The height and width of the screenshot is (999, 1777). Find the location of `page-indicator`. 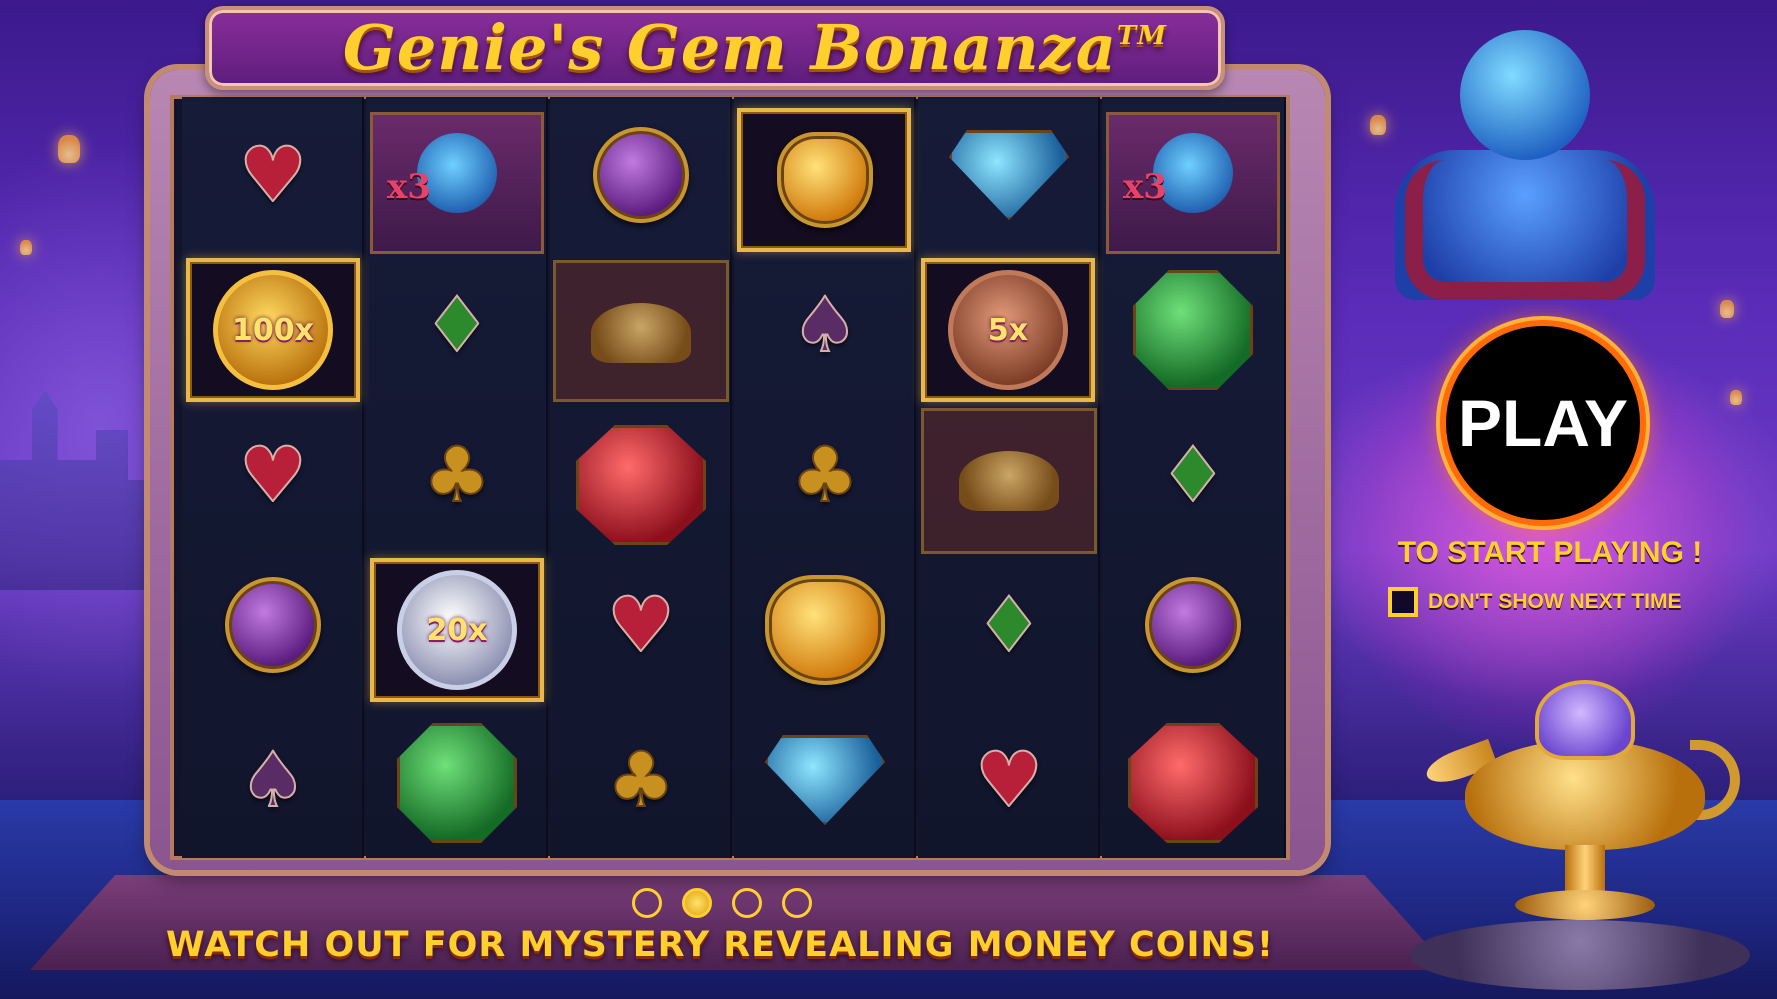

page-indicator is located at coordinates (722, 903).